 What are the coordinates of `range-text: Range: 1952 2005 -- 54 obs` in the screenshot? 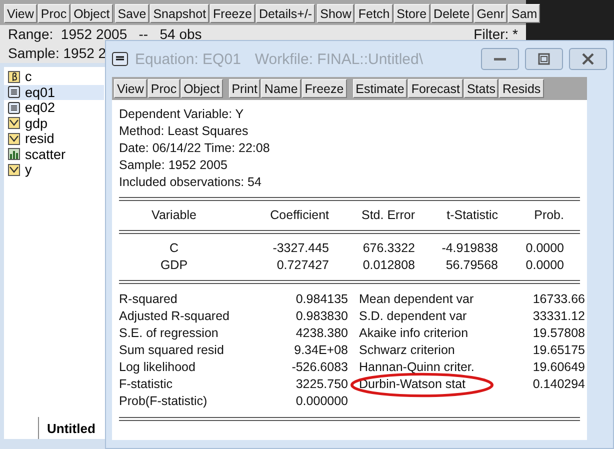 It's located at (105, 34).